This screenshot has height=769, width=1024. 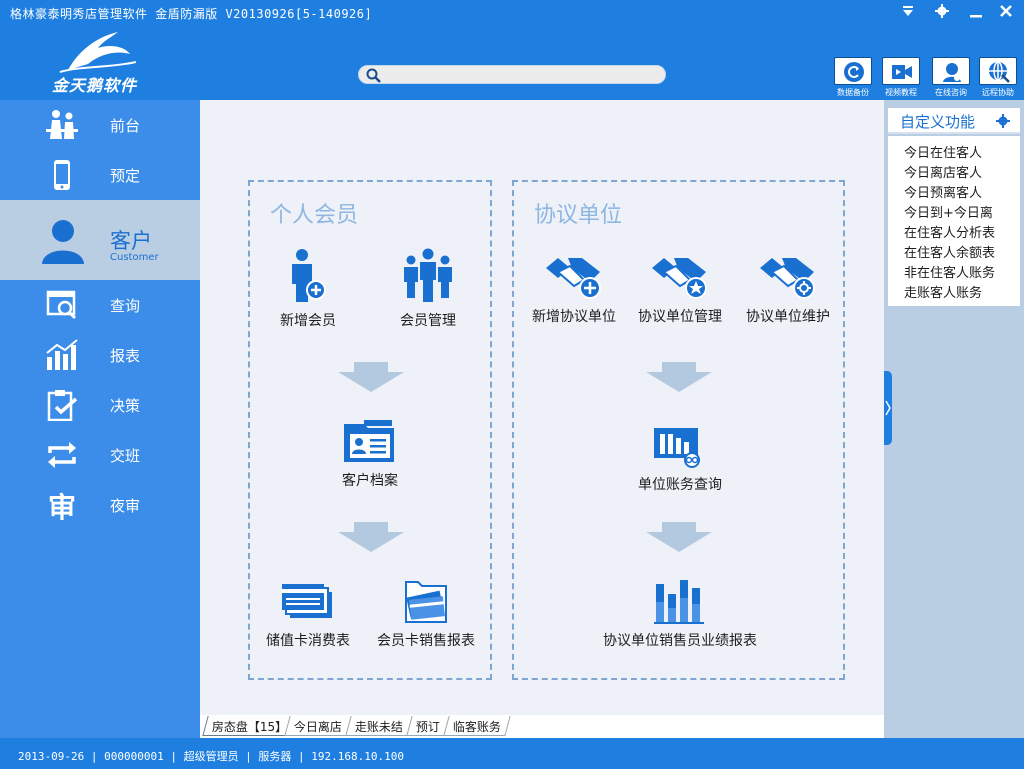 What do you see at coordinates (951, 71) in the screenshot?
I see `consult-icon` at bounding box center [951, 71].